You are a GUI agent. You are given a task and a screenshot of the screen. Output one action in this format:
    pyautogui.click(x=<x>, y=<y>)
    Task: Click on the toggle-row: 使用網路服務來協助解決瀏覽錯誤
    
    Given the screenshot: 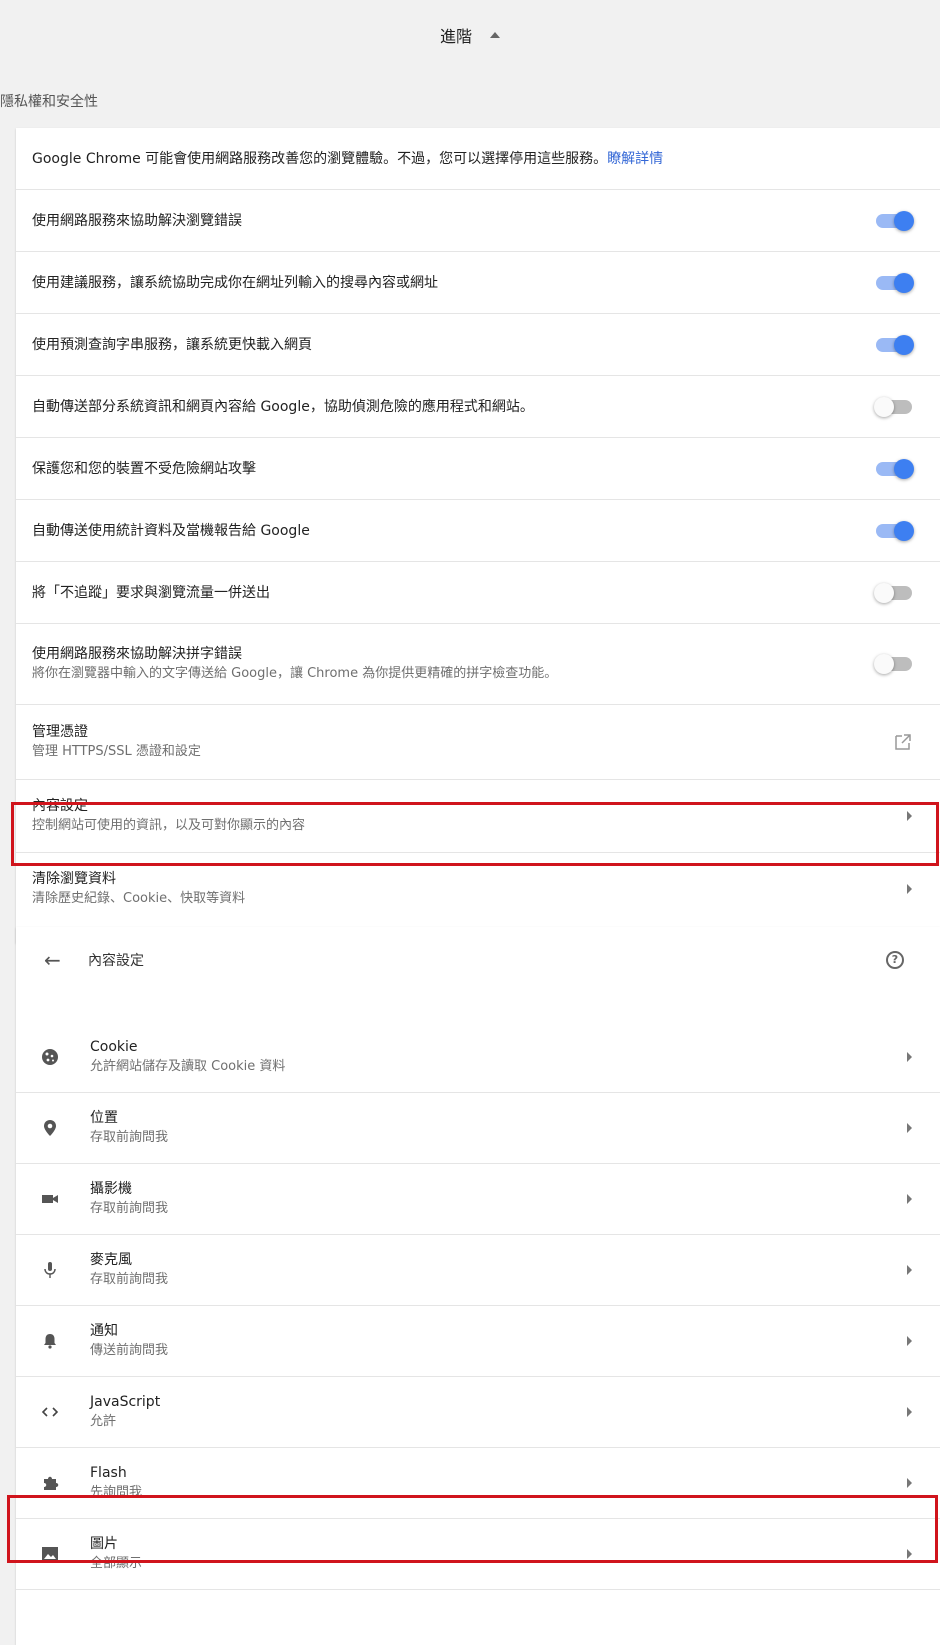 What is the action you would take?
    pyautogui.click(x=478, y=221)
    